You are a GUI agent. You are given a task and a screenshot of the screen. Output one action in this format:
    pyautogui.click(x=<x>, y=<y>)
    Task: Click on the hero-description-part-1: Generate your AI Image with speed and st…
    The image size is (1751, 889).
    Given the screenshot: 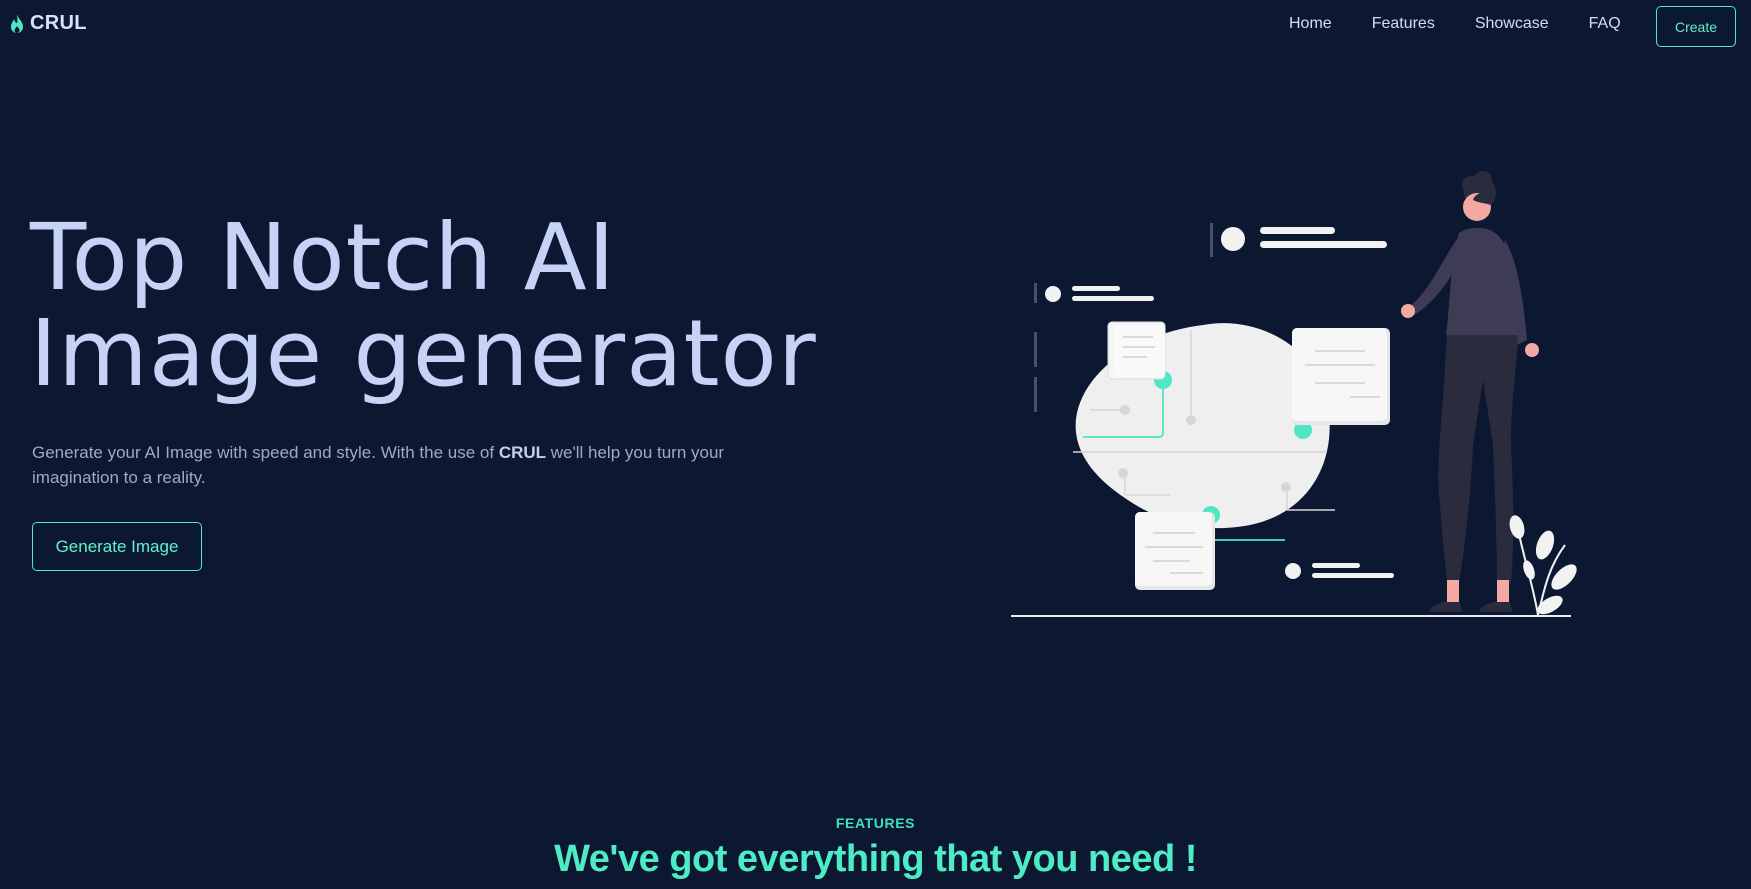 What is the action you would take?
    pyautogui.click(x=265, y=452)
    